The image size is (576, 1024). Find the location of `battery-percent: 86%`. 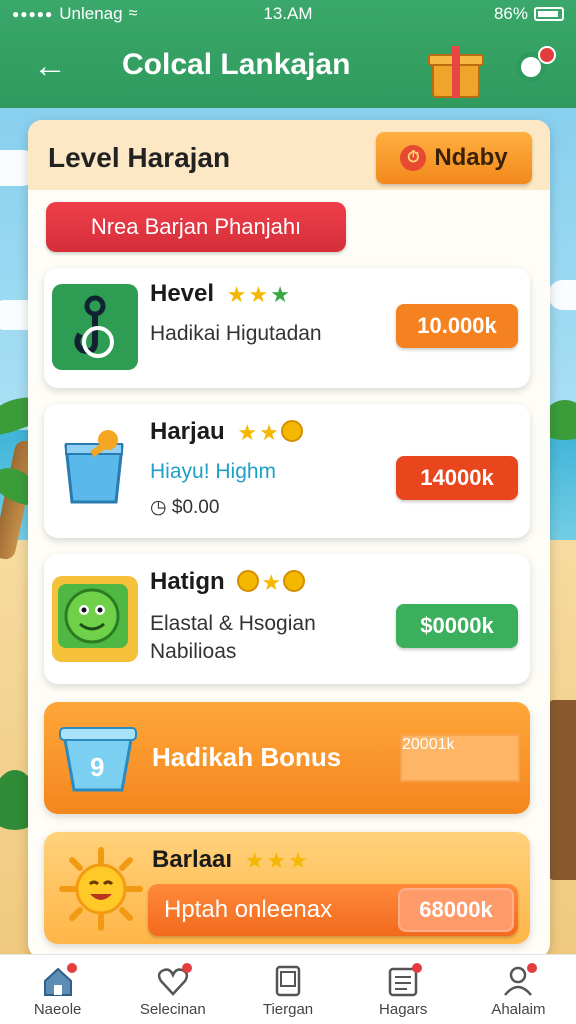

battery-percent: 86% is located at coordinates (510, 13).